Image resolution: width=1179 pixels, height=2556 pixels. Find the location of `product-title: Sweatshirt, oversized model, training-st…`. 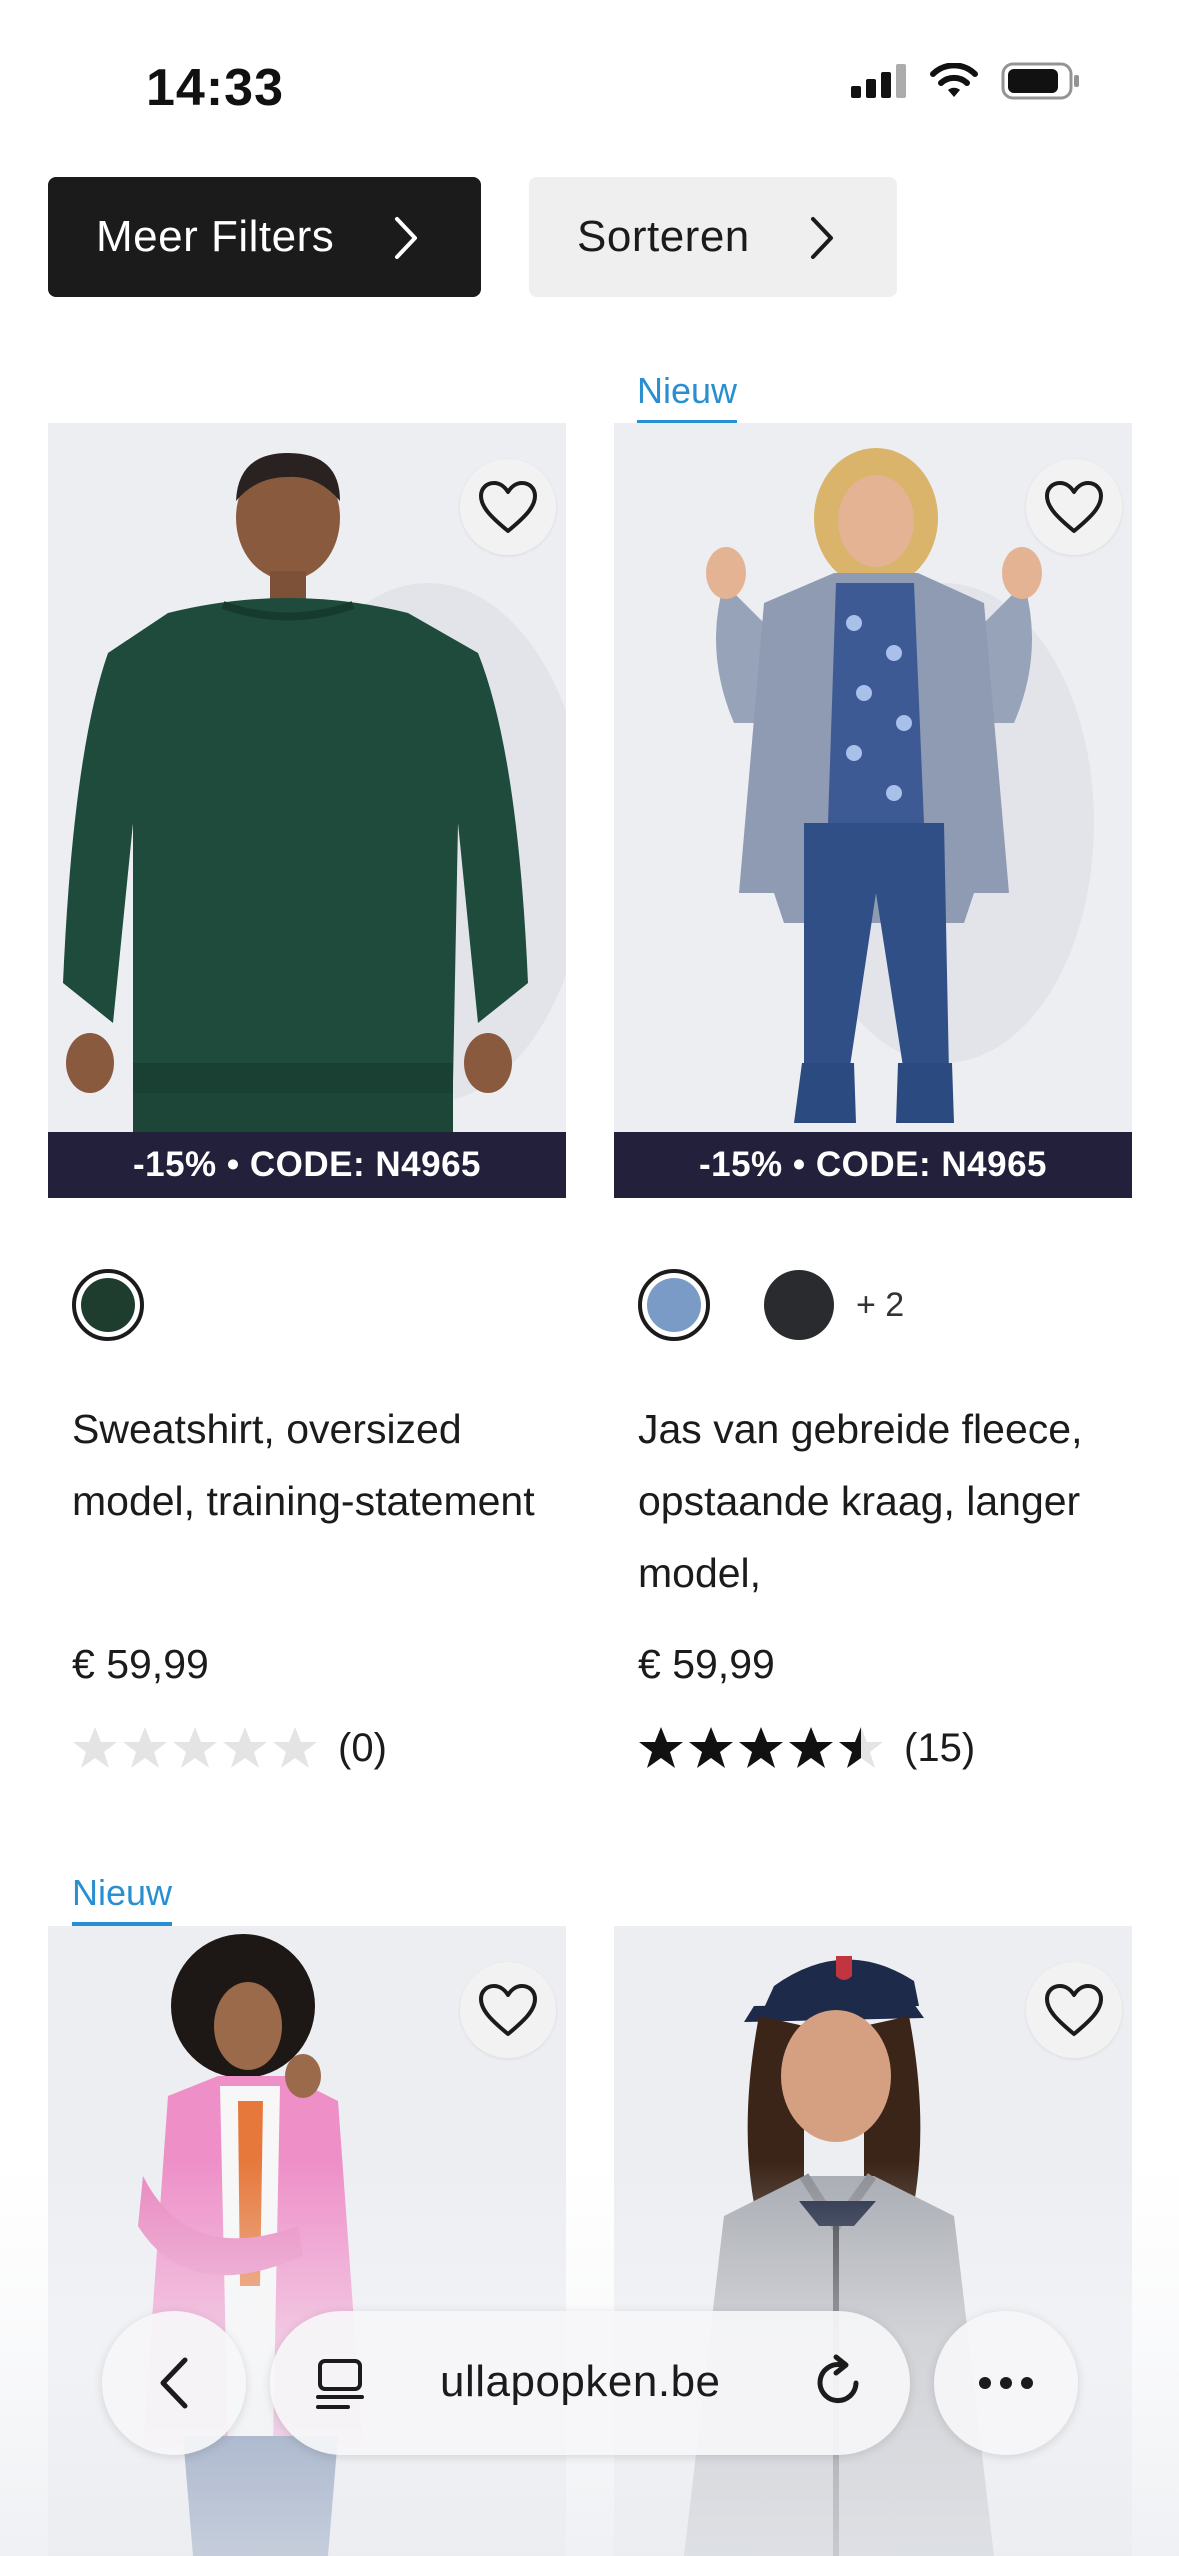

product-title: Sweatshirt, oversized model, training-st… is located at coordinates (307, 1501).